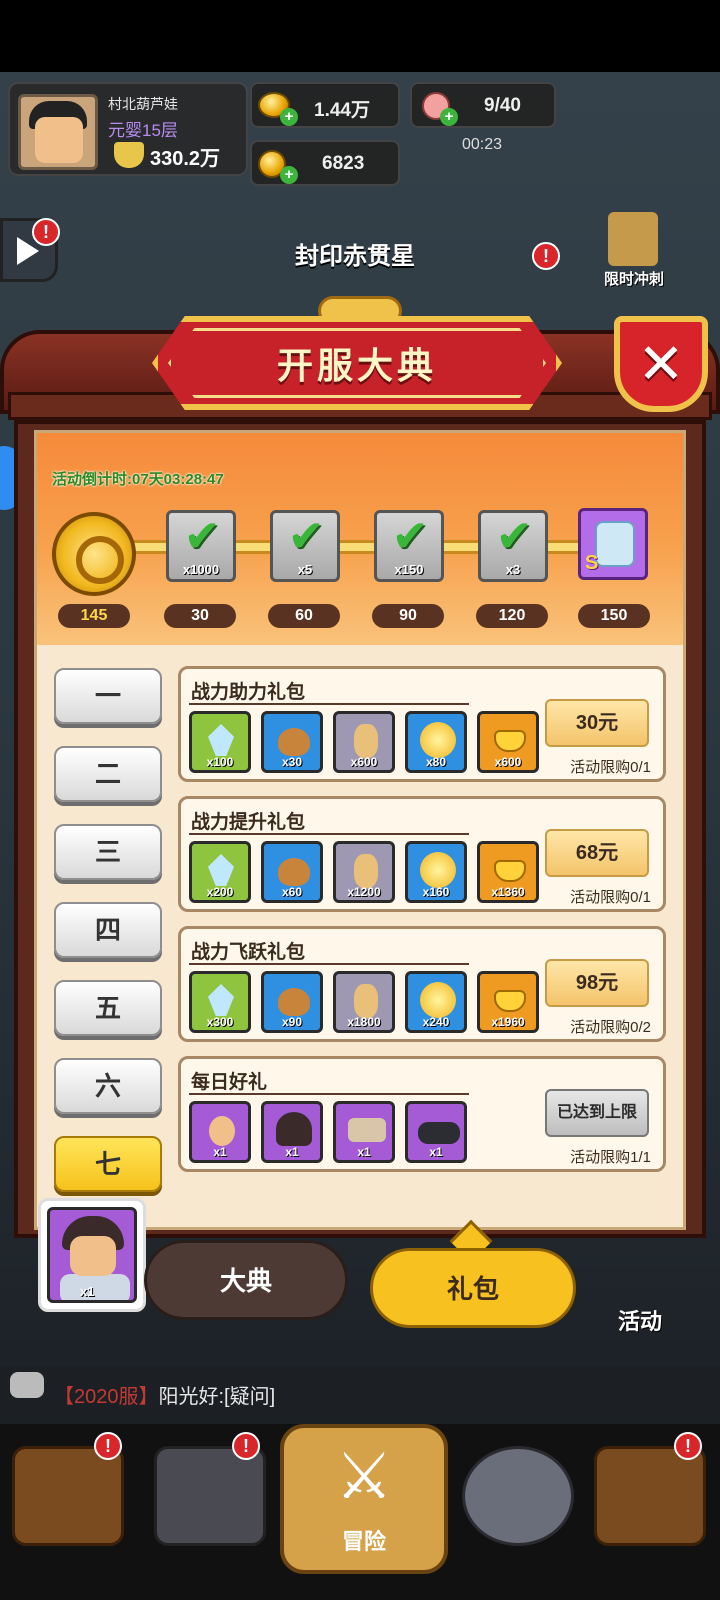 Image resolution: width=720 pixels, height=1600 pixels. I want to click on doll-icon: x600, so click(364, 742).